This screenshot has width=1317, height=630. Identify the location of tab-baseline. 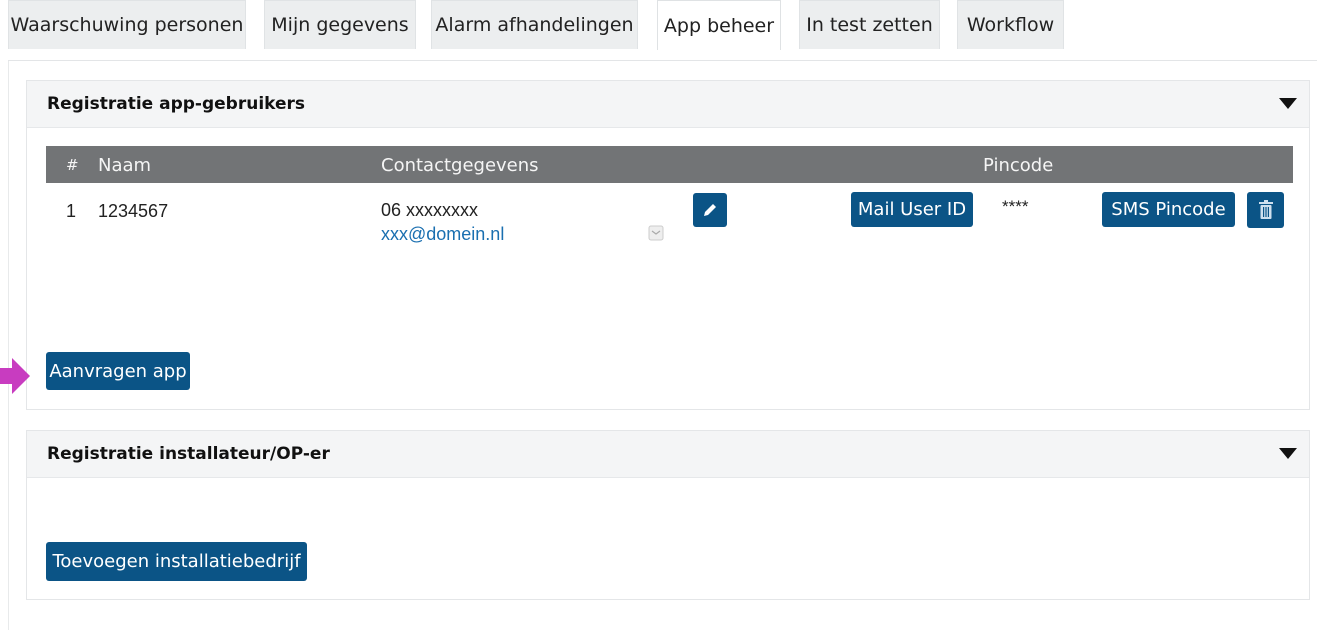
(662, 60).